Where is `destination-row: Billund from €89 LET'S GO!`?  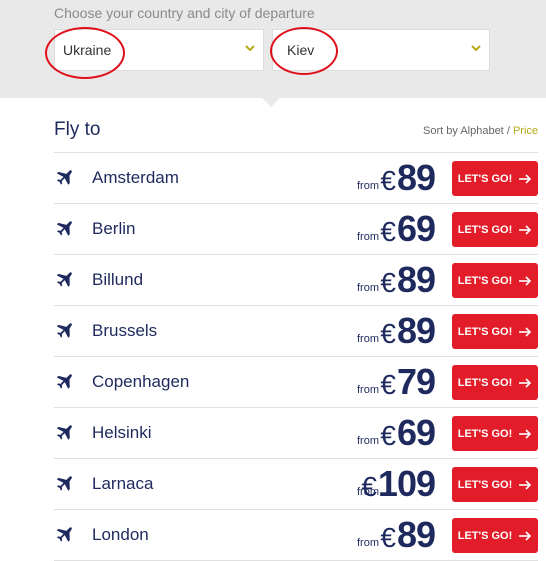
destination-row: Billund from €89 LET'S GO! is located at coordinates (296, 280).